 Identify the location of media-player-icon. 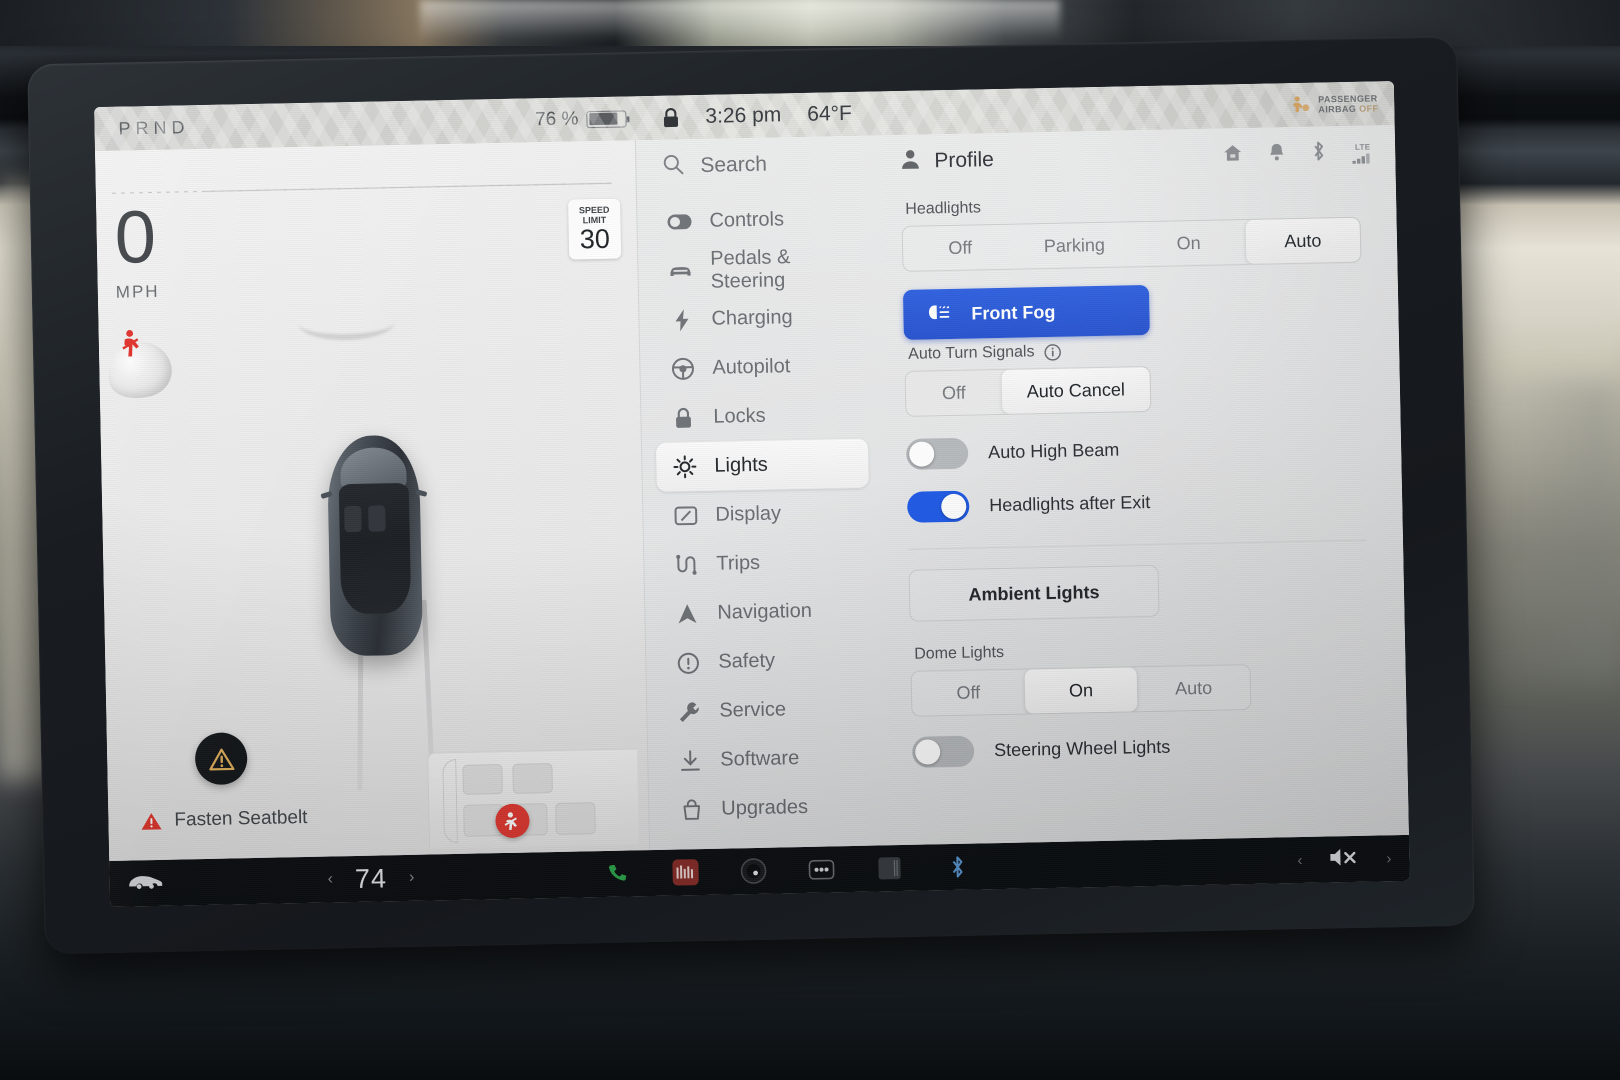
(686, 872).